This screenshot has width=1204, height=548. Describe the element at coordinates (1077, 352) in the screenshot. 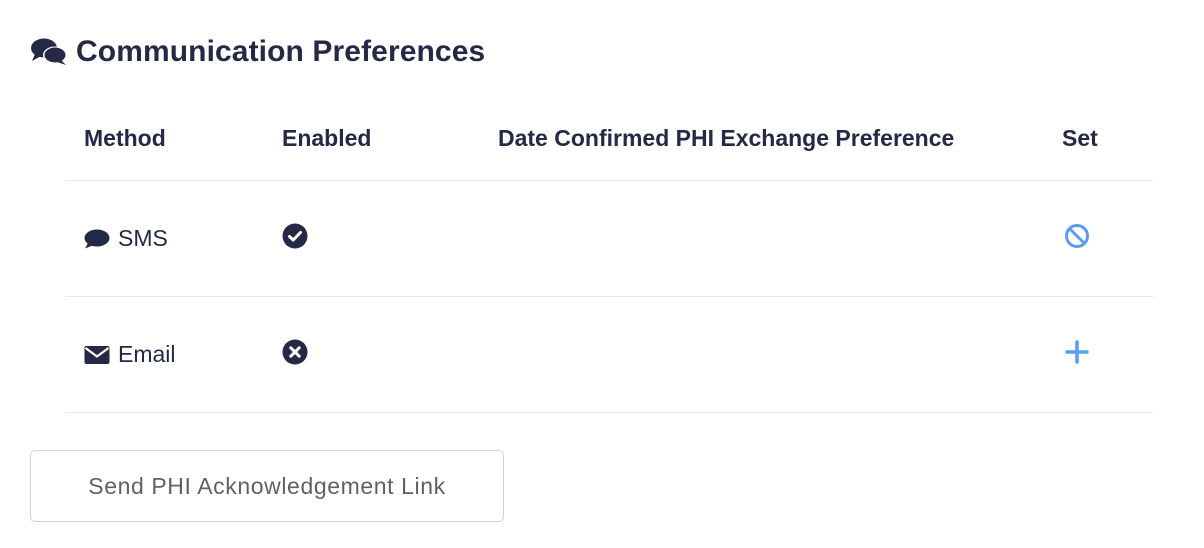

I see `plus-icon` at that location.